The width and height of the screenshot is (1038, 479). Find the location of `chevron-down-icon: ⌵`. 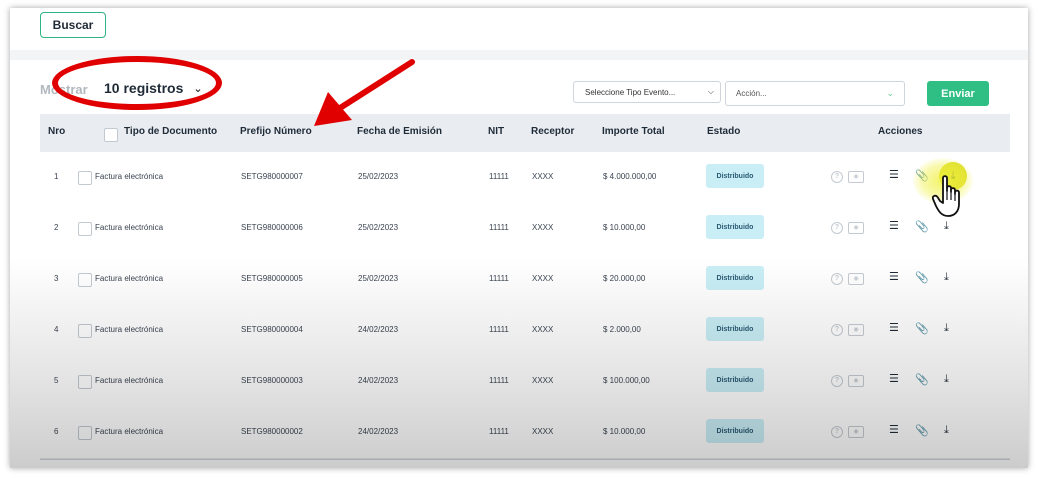

chevron-down-icon: ⌵ is located at coordinates (710, 91).